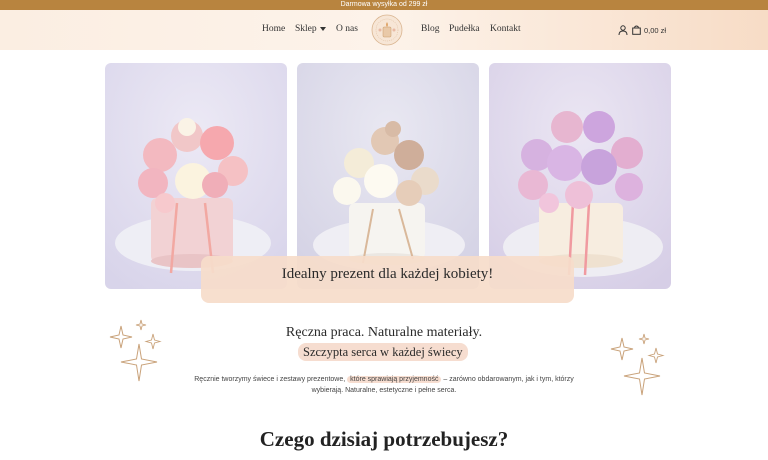 This screenshot has height=460, width=768. Describe the element at coordinates (347, 29) in the screenshot. I see `nav-about: O nas` at that location.